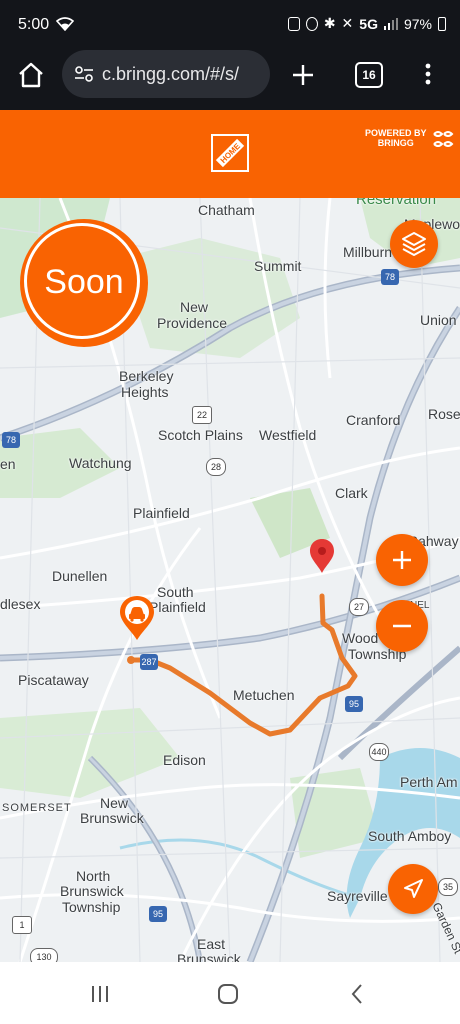 Image resolution: width=460 pixels, height=1024 pixels. Describe the element at coordinates (230, 24) in the screenshot. I see `status-bar: 5:00 ✱ ✕ 5G 97%` at that location.